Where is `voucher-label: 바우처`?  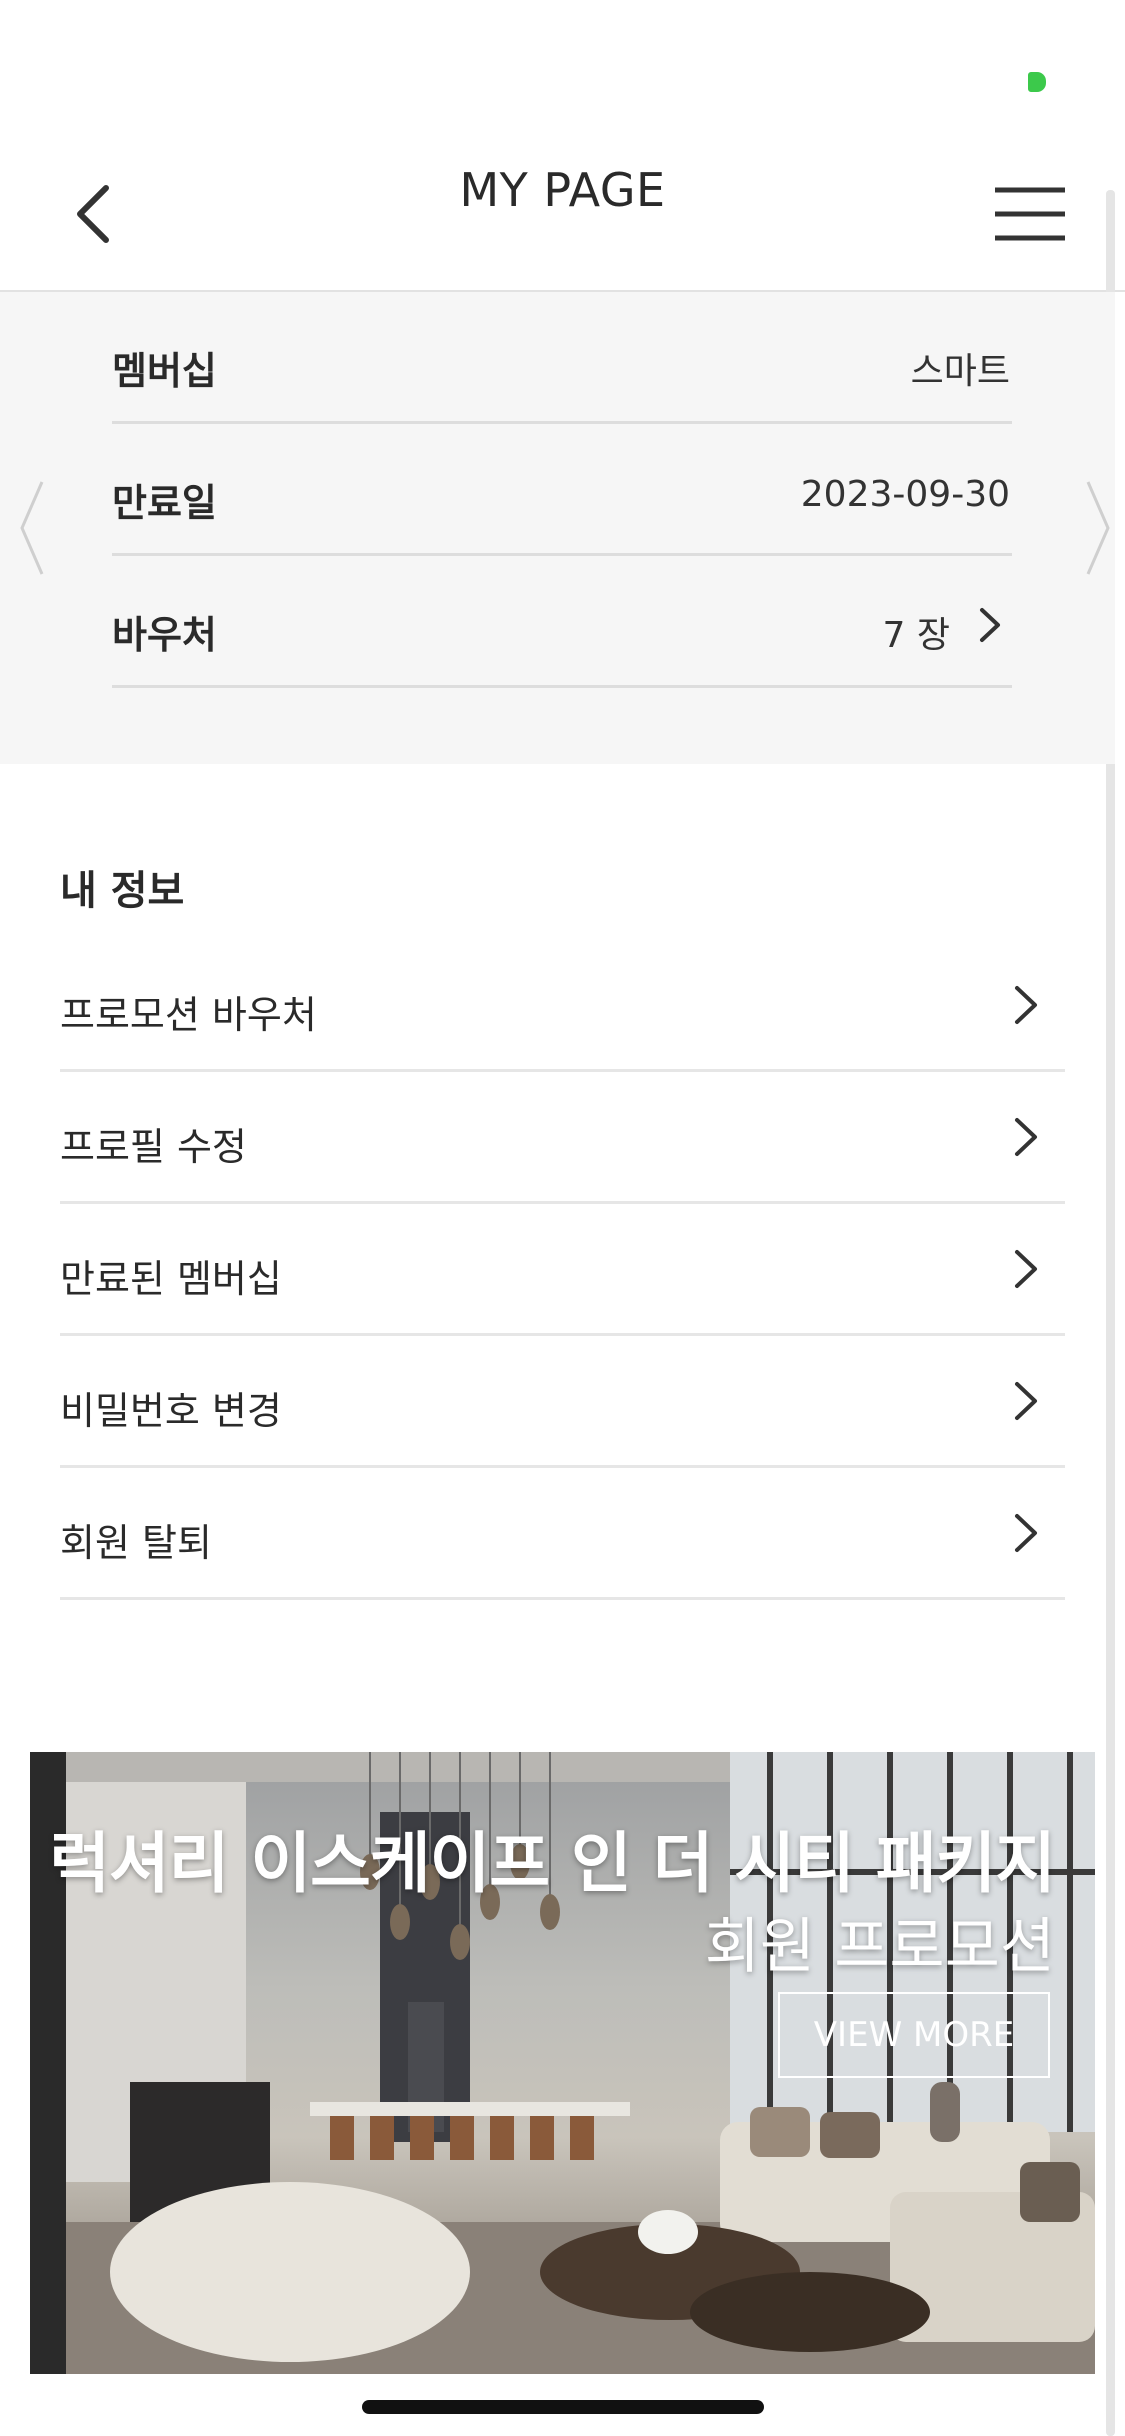
voucher-label: 바우처 is located at coordinates (164, 635).